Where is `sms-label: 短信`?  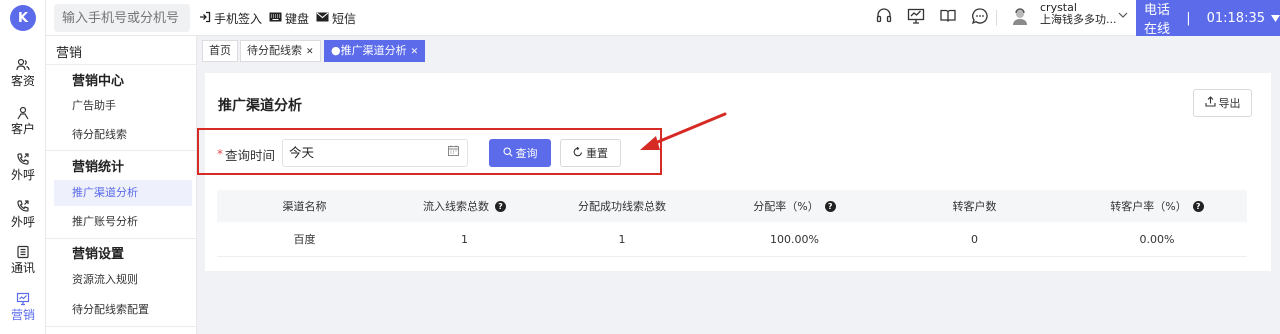 sms-label: 短信 is located at coordinates (344, 18).